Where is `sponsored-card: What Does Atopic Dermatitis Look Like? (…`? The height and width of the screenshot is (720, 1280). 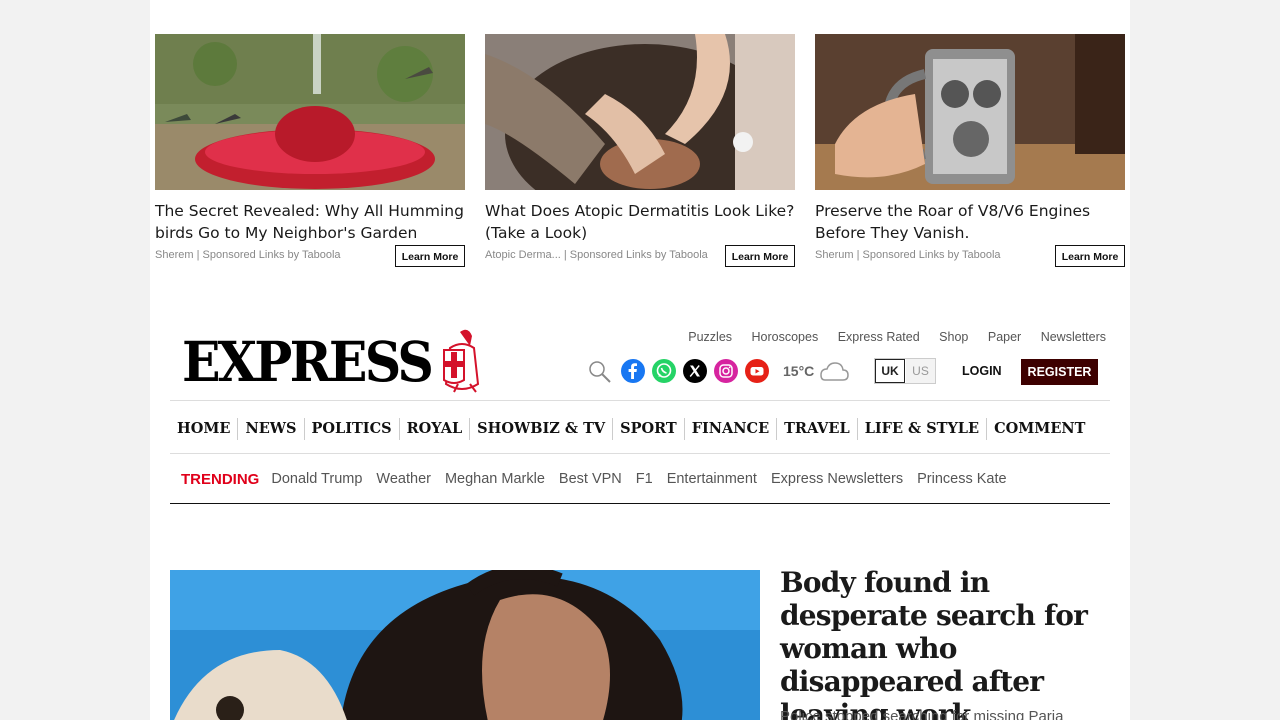
sponsored-card: What Does Atopic Dermatitis Look Like? (… is located at coordinates (640, 150).